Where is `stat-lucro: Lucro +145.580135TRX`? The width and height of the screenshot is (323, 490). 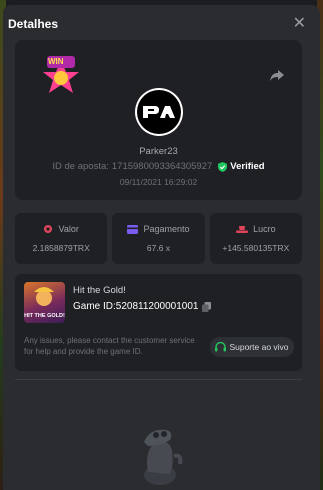 stat-lucro: Lucro +145.580135TRX is located at coordinates (255, 238).